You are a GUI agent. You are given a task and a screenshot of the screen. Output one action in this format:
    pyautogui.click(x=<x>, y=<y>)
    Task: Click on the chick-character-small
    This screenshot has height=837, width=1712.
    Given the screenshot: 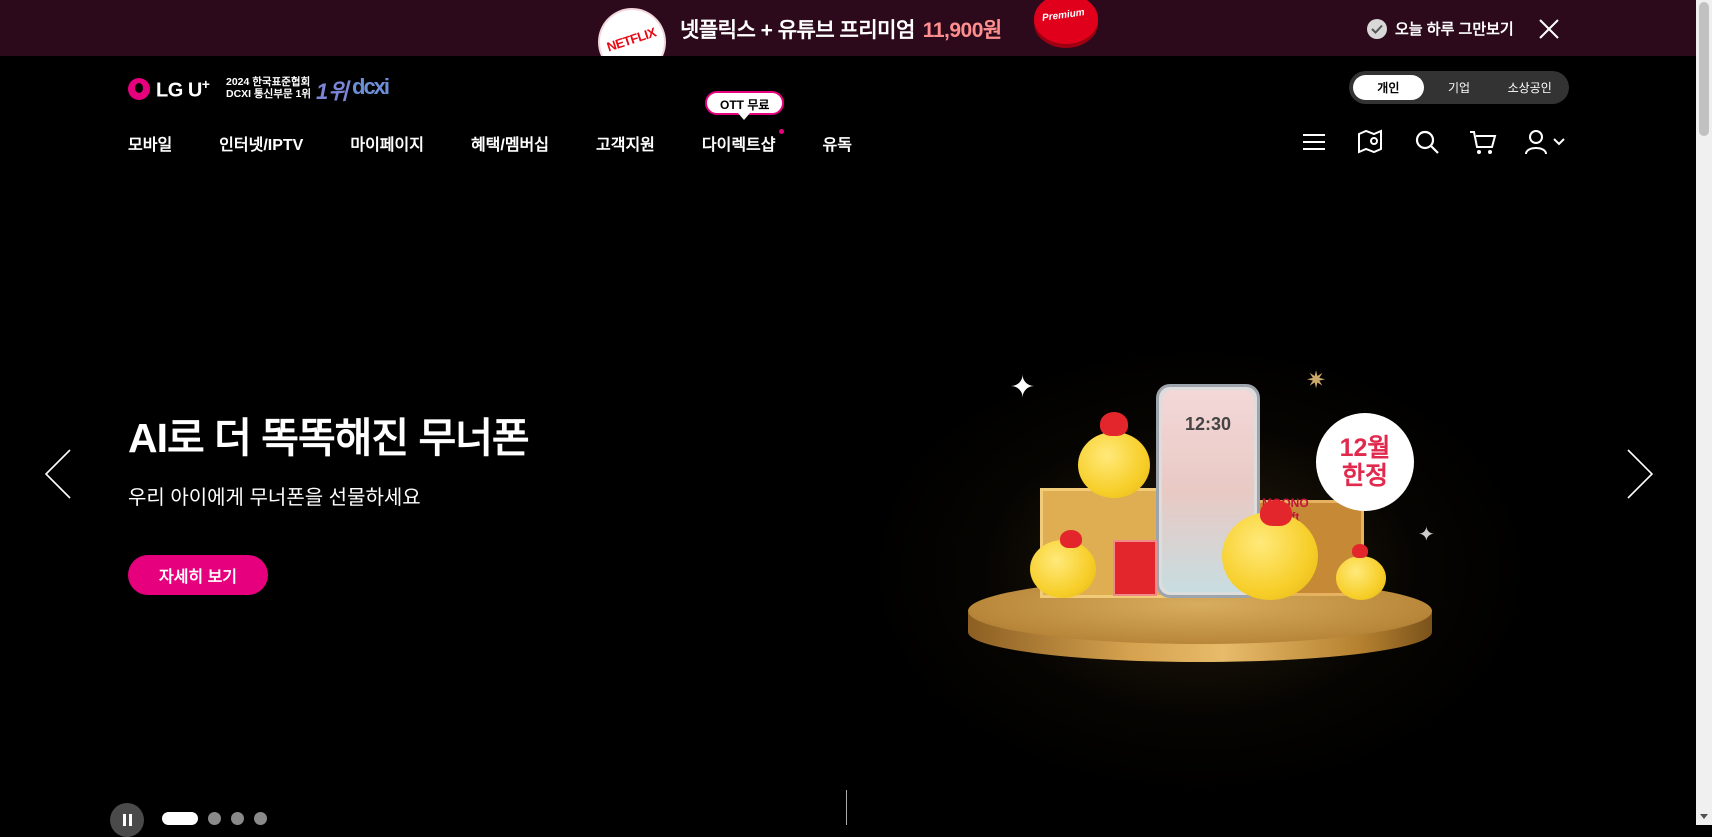 What is the action you would take?
    pyautogui.click(x=1361, y=578)
    